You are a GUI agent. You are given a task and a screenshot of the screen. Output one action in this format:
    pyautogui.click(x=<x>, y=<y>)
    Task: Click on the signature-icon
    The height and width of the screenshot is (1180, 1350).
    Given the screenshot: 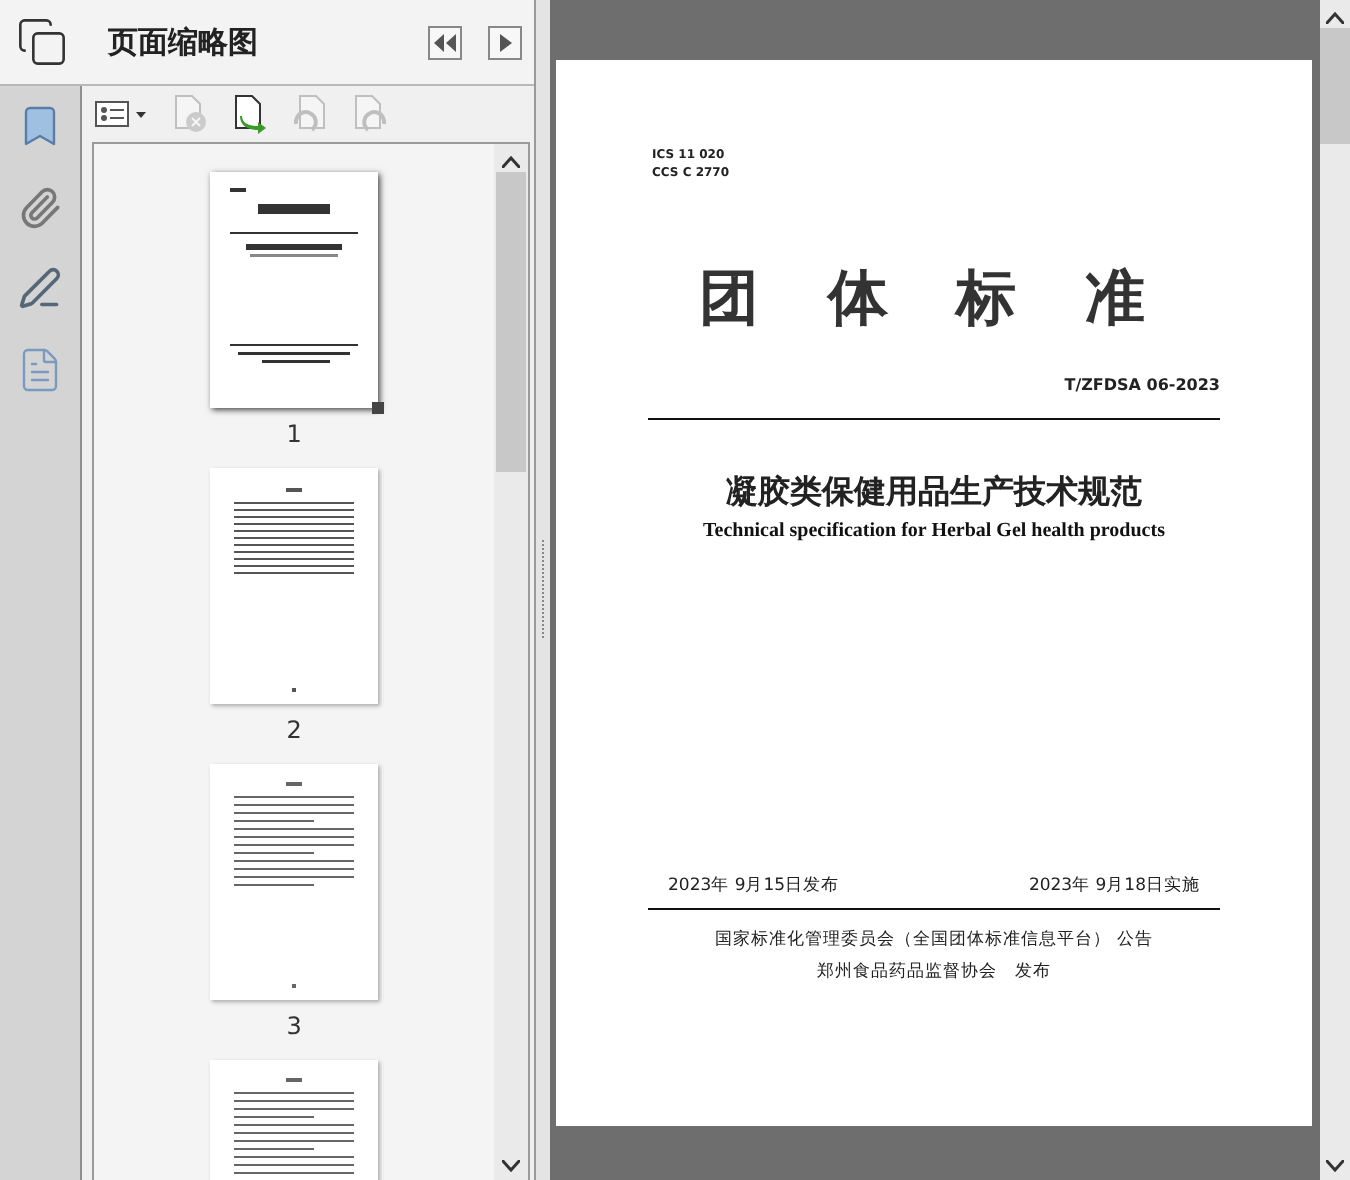 What is the action you would take?
    pyautogui.click(x=40, y=288)
    